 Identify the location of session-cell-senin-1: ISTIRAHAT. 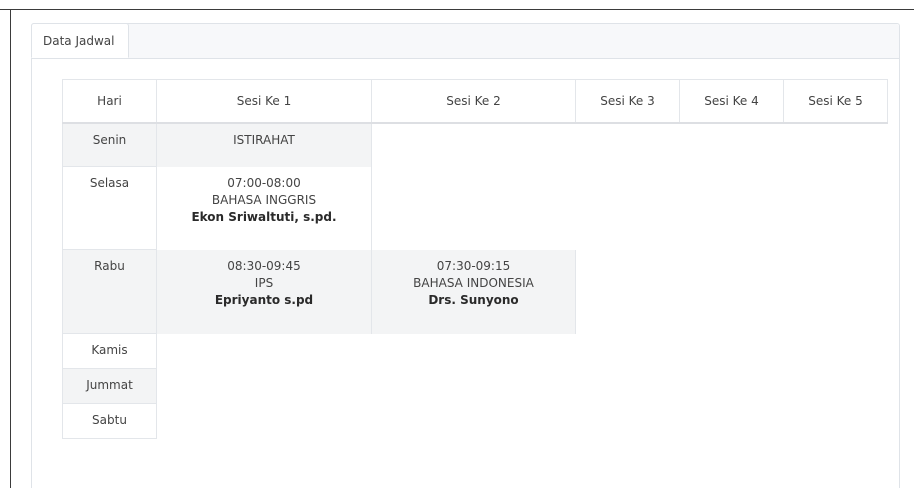
(264, 145).